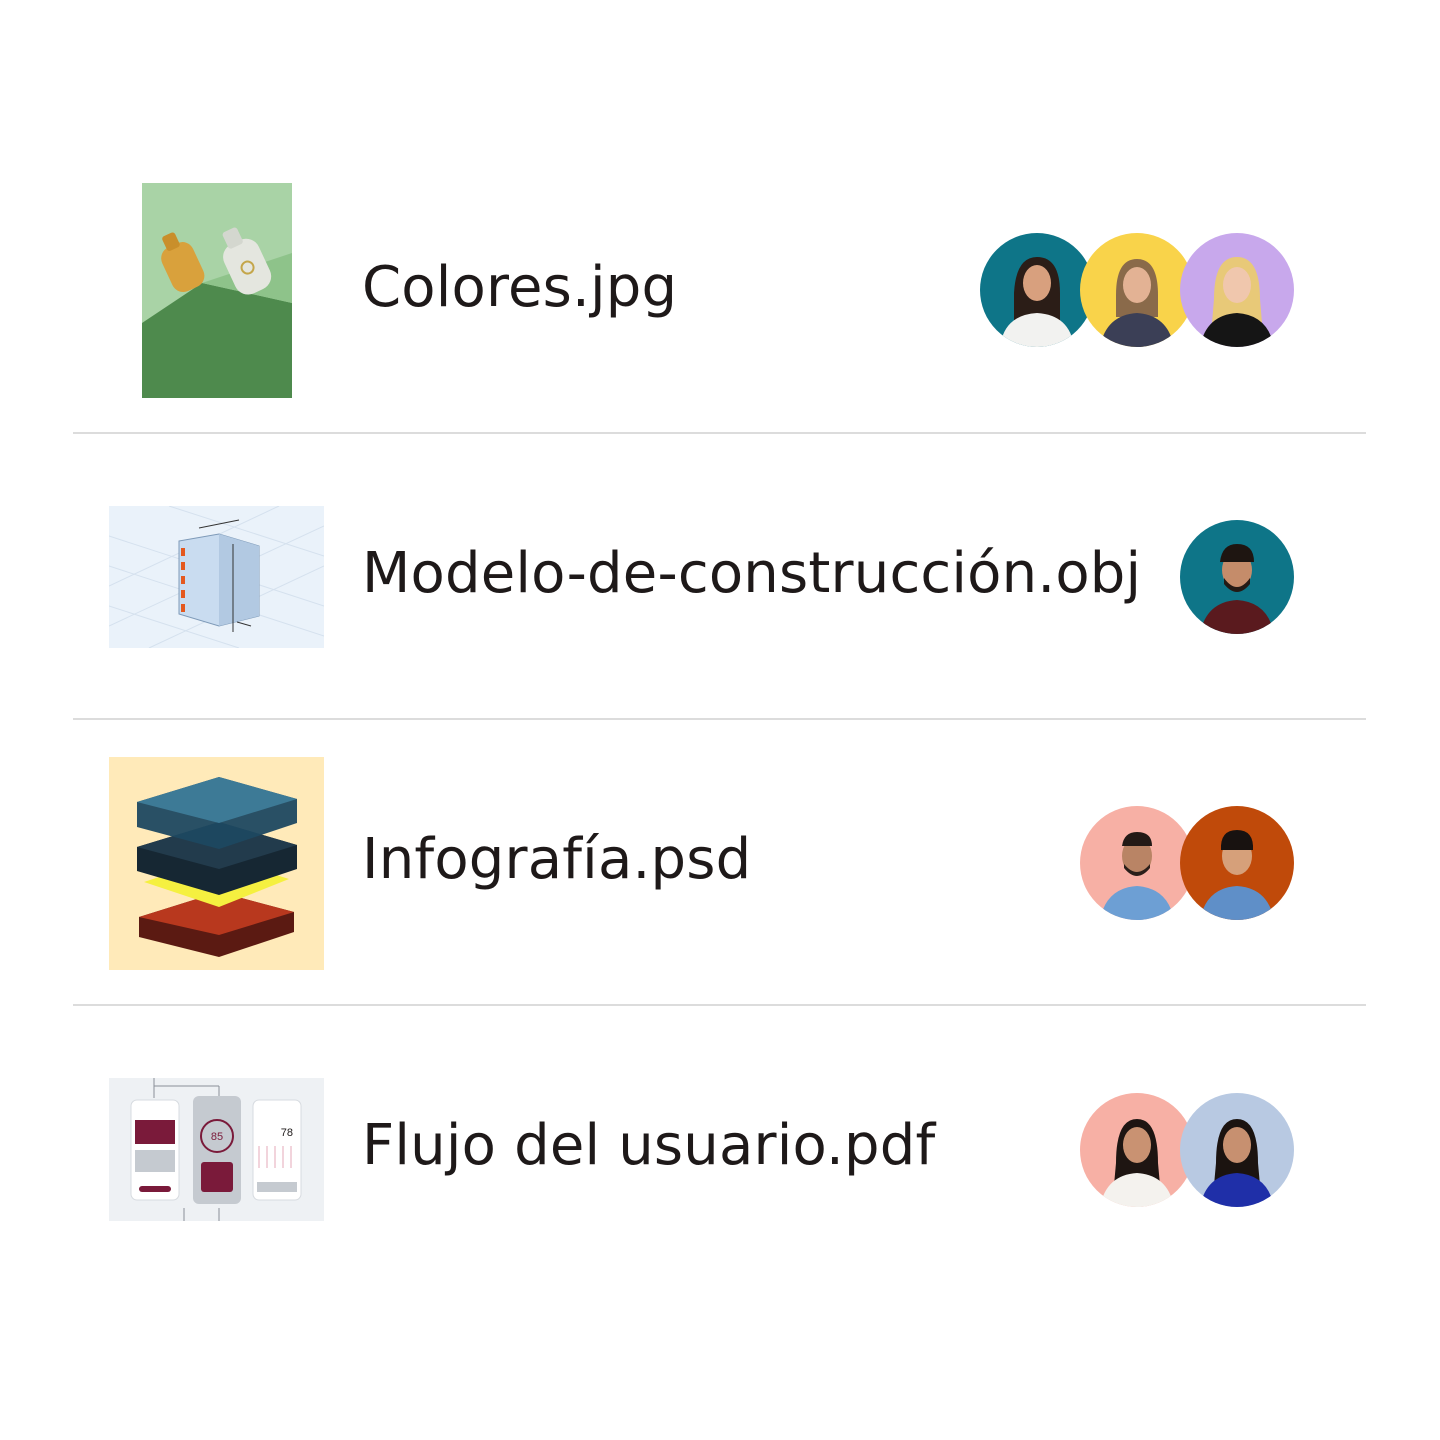 This screenshot has width=1440, height=1440. What do you see at coordinates (648, 1146) in the screenshot?
I see `file-name: Flujo del usuario.pdf` at bounding box center [648, 1146].